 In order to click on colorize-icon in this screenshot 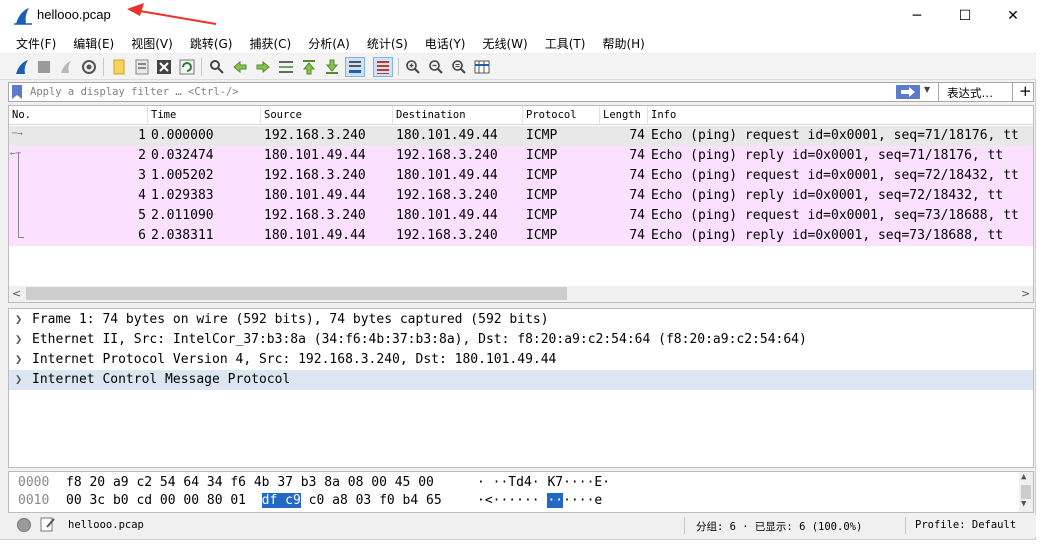, I will do `click(383, 67)`.